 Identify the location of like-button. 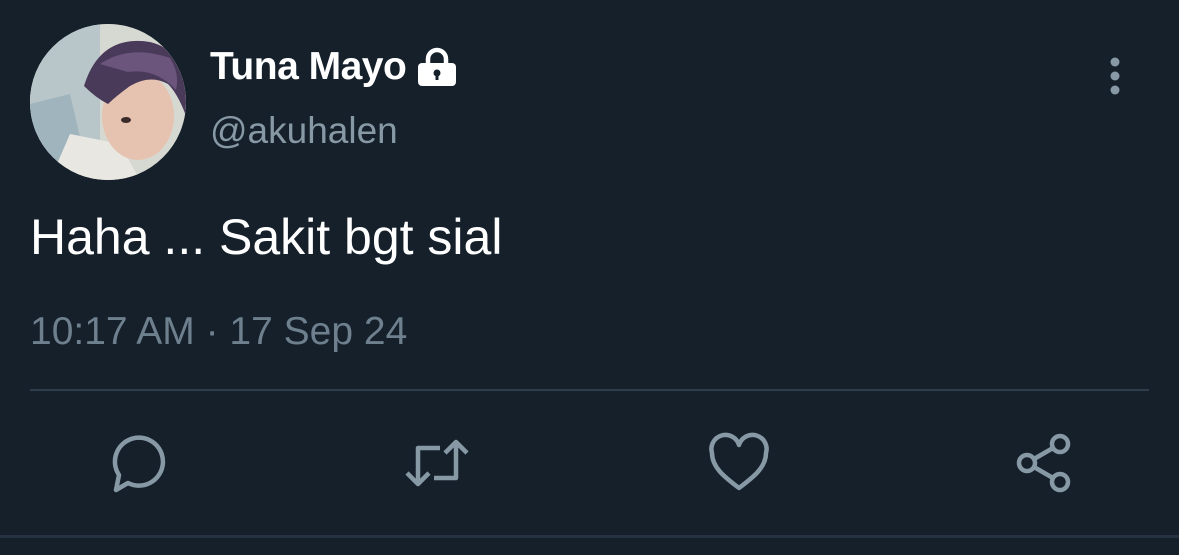
(739, 463).